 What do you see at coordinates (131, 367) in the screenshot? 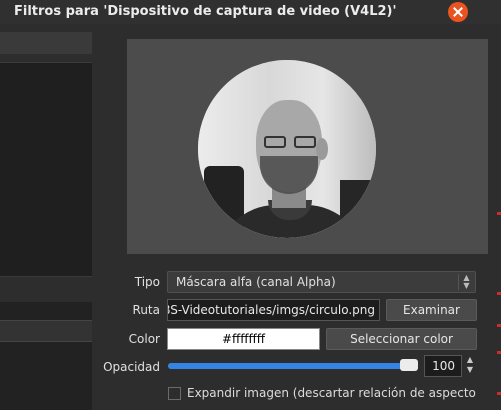
I see `opacidad-label: Opacidad` at bounding box center [131, 367].